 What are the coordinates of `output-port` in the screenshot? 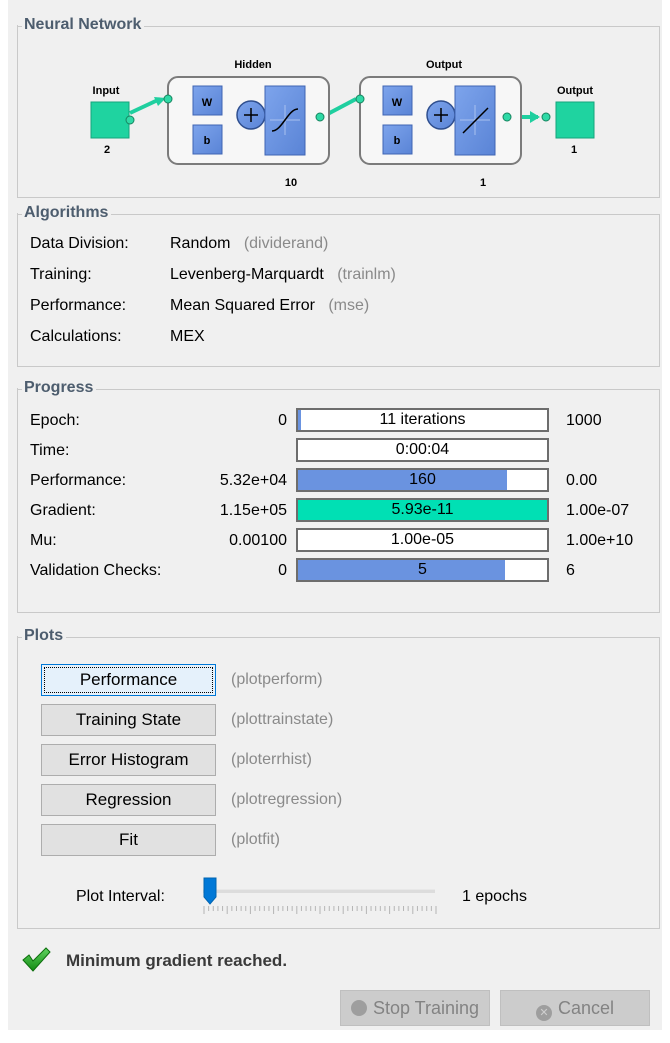 It's located at (546, 117).